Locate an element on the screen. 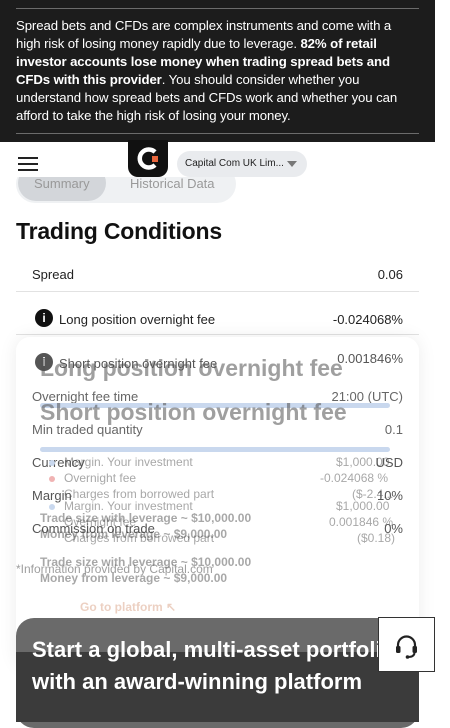 The image size is (450, 728). ghost-leverage-money: Money from leverage ~ $9,000.00 is located at coordinates (134, 578).